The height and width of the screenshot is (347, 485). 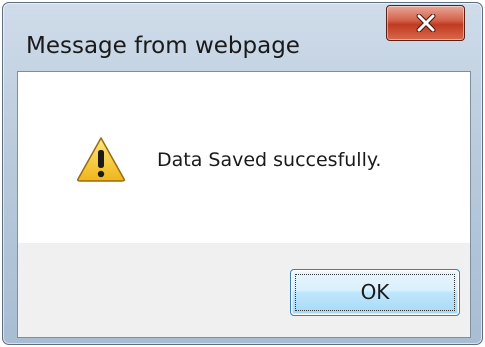 I want to click on window-title: Message from webpage, so click(x=163, y=46).